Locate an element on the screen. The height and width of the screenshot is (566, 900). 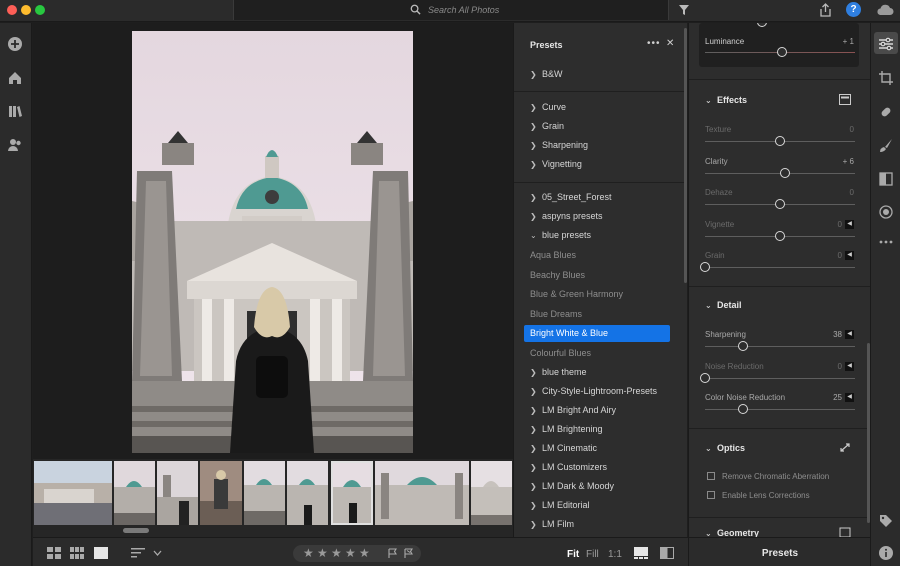
zoom-1to1-button: 1:1 is located at coordinates (615, 554).